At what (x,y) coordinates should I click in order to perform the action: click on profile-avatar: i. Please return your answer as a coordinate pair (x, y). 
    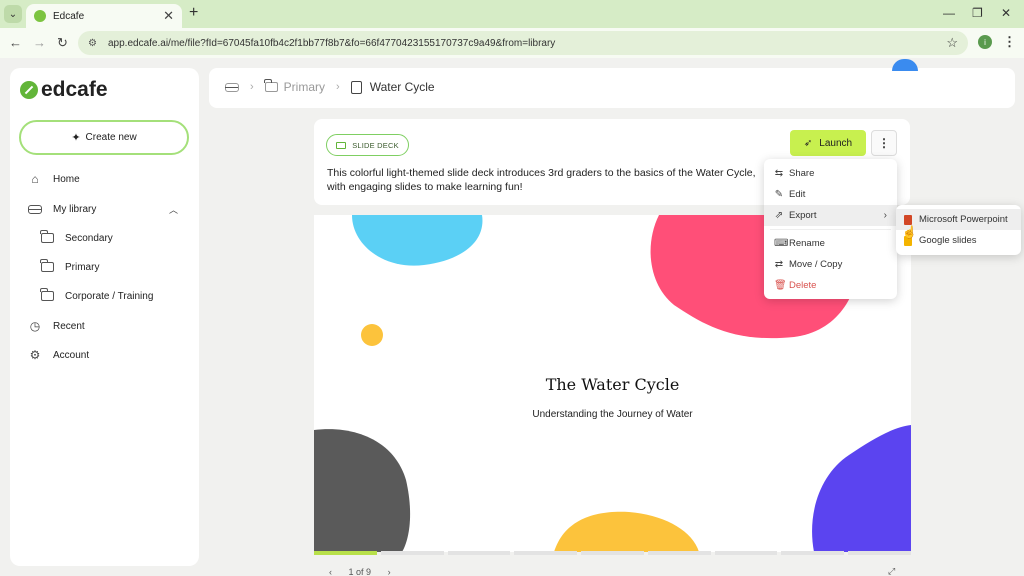
    Looking at the image, I should click on (985, 42).